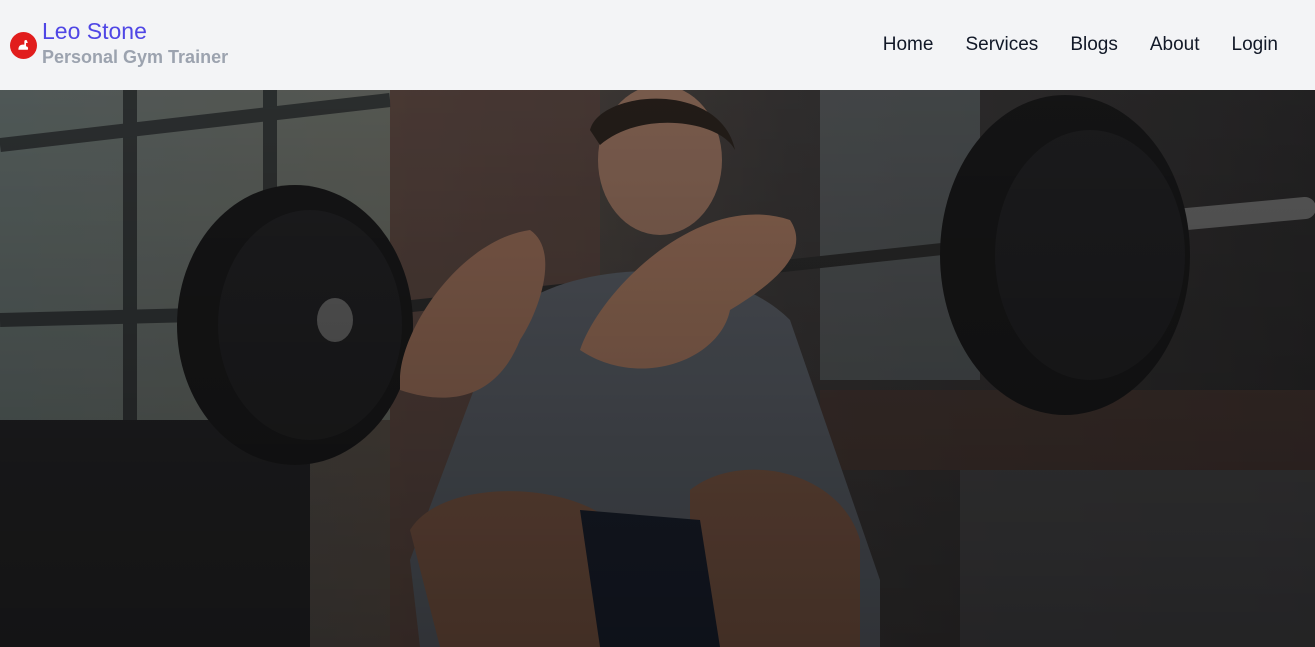 The image size is (1315, 647). Describe the element at coordinates (1001, 45) in the screenshot. I see `nav-services-link: Services` at that location.